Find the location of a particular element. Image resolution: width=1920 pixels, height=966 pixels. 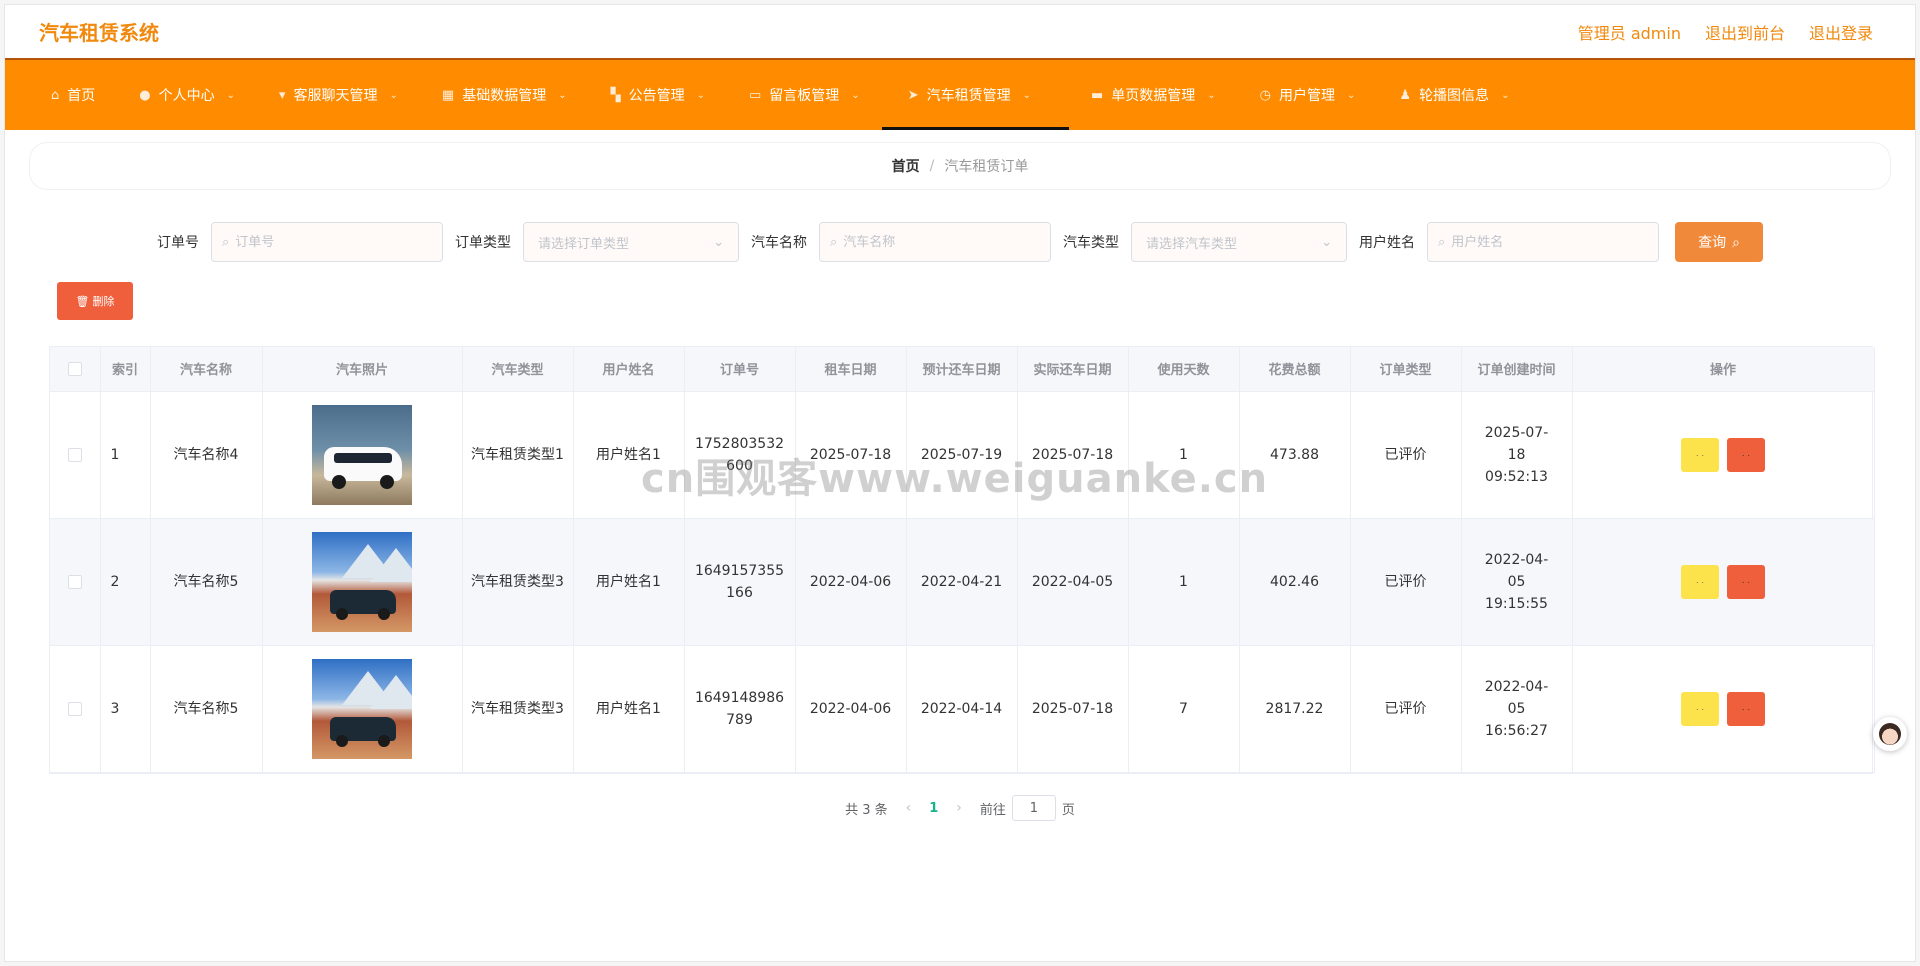

nav-label: 个人中心 is located at coordinates (186, 96).